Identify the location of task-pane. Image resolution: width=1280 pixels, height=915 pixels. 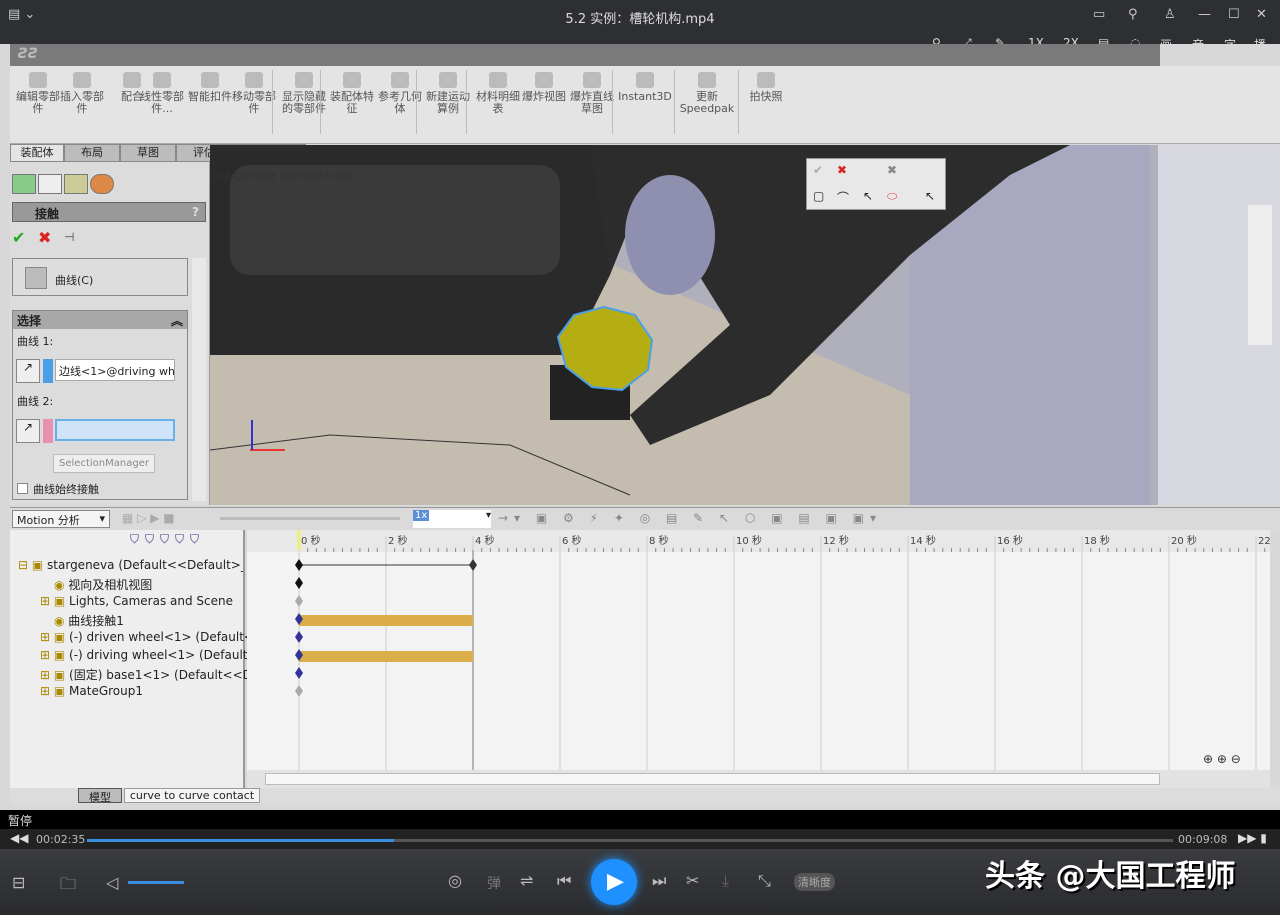
(1260, 275).